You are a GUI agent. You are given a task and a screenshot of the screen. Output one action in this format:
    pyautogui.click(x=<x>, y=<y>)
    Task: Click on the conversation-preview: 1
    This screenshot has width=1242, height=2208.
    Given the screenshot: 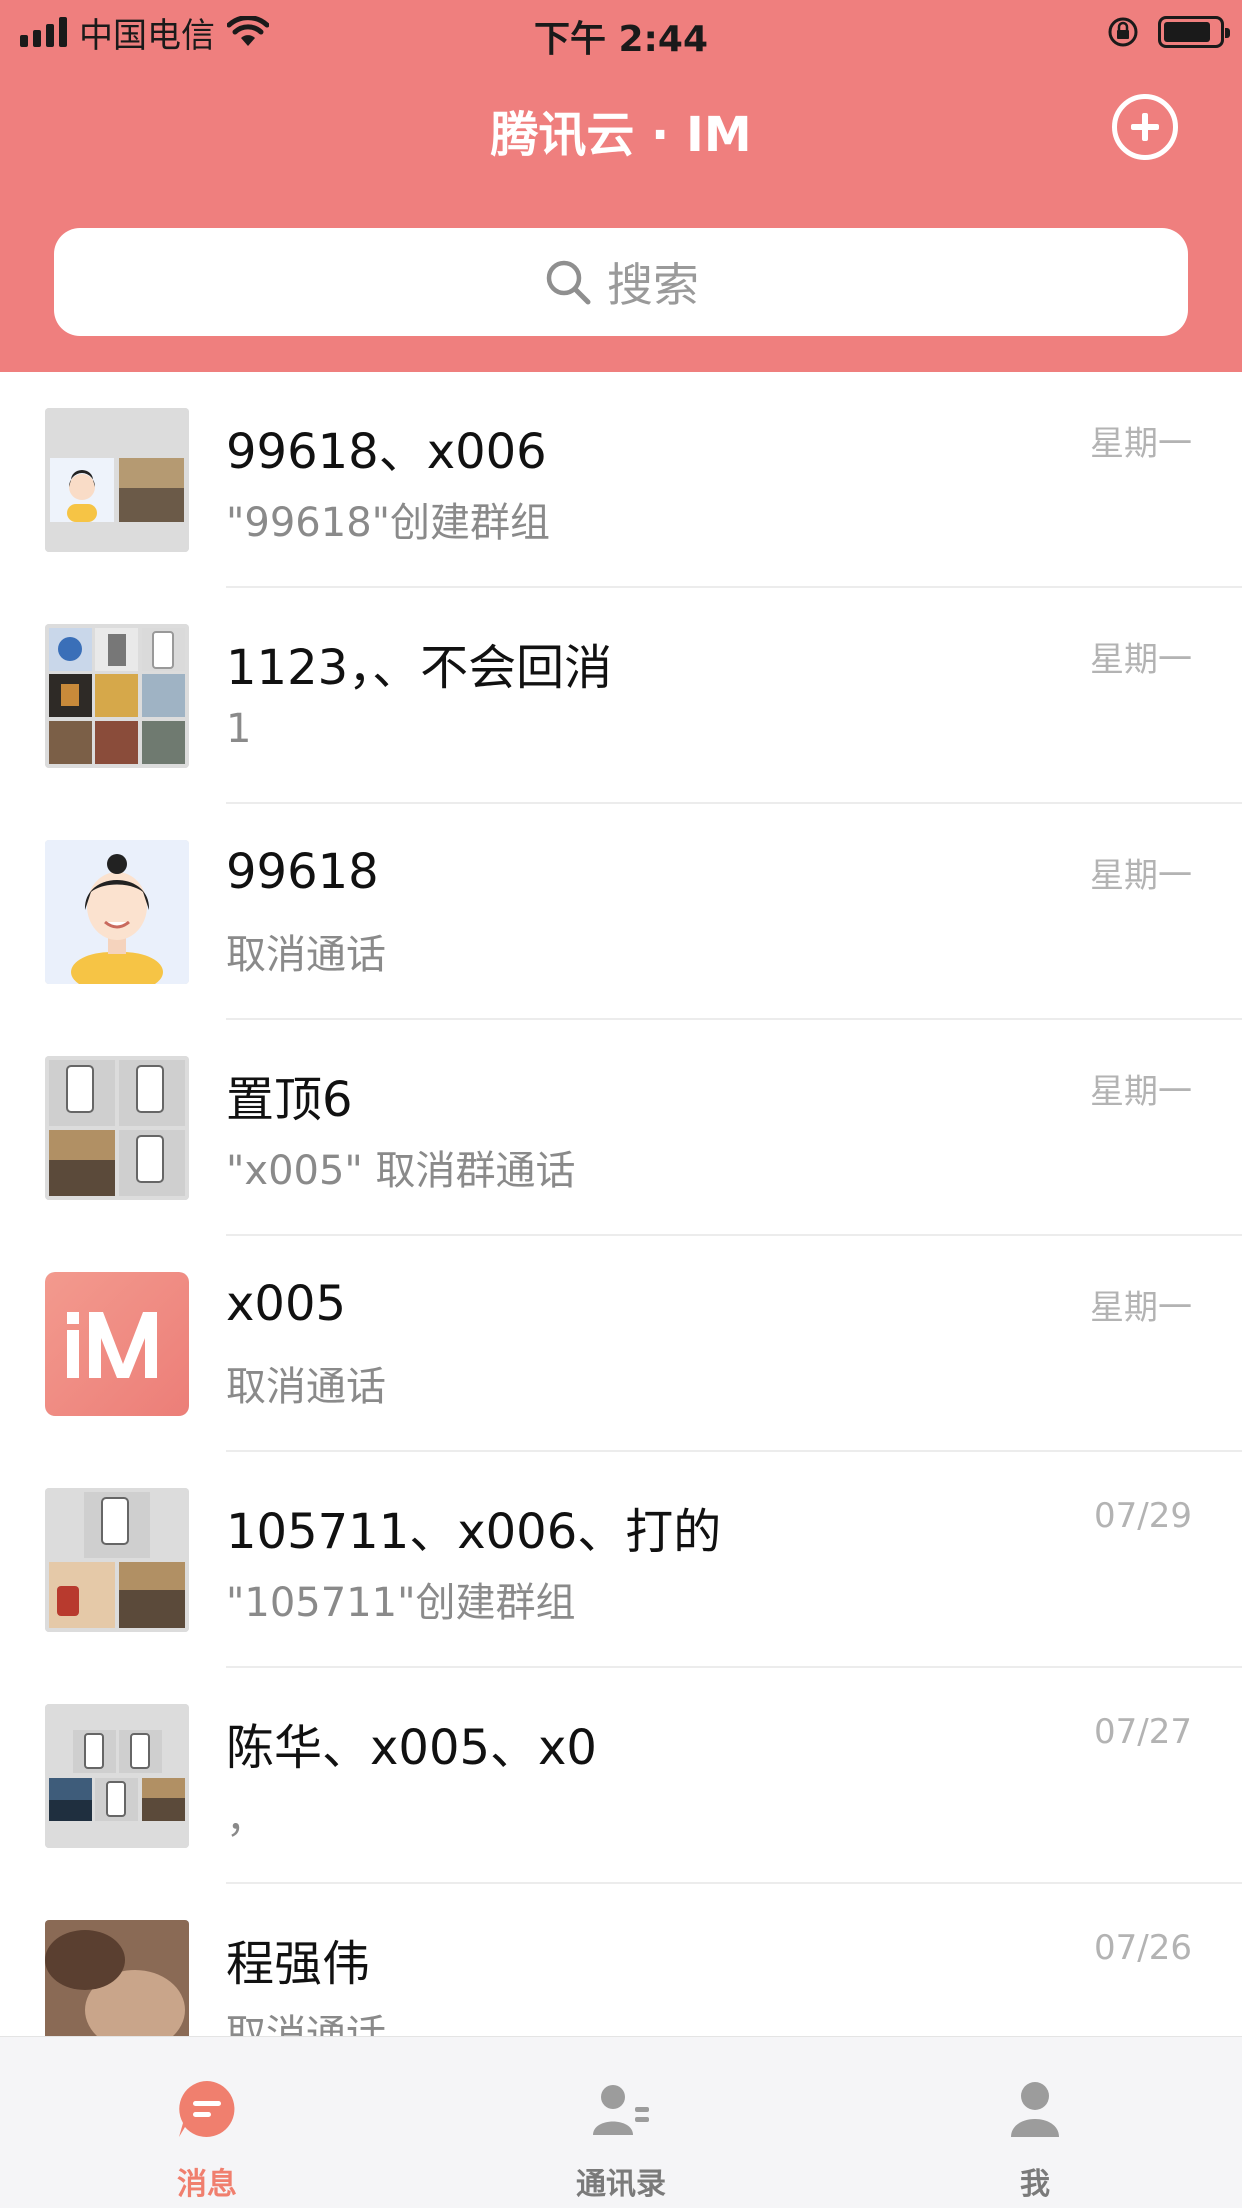 What is the action you would take?
    pyautogui.click(x=239, y=729)
    